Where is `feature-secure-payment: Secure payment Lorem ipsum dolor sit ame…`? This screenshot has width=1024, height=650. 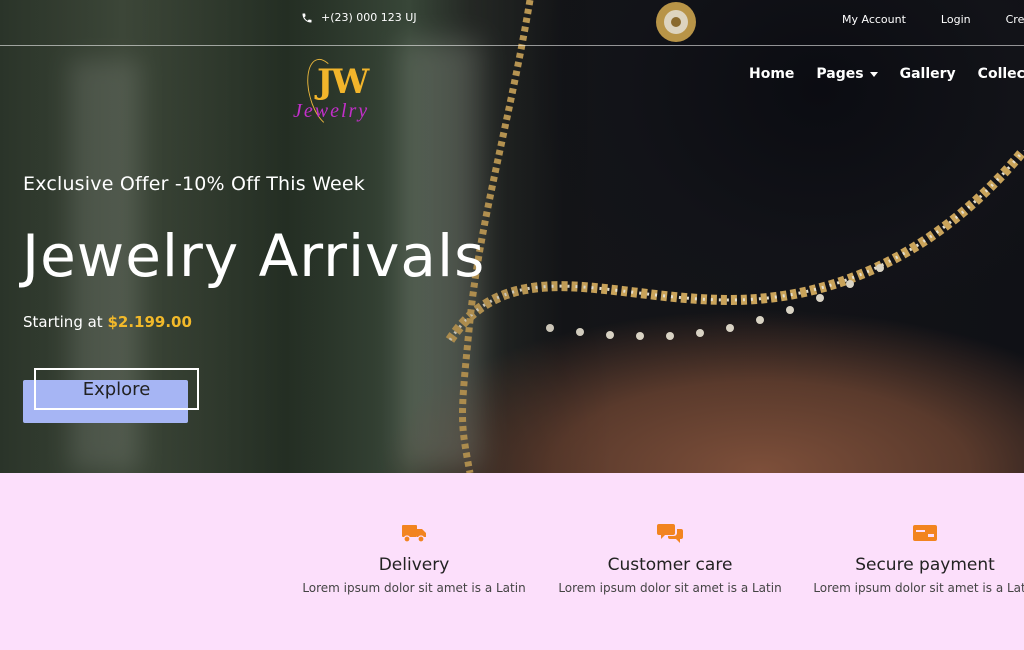 feature-secure-payment: Secure payment Lorem ipsum dolor sit ame… is located at coordinates (914, 557).